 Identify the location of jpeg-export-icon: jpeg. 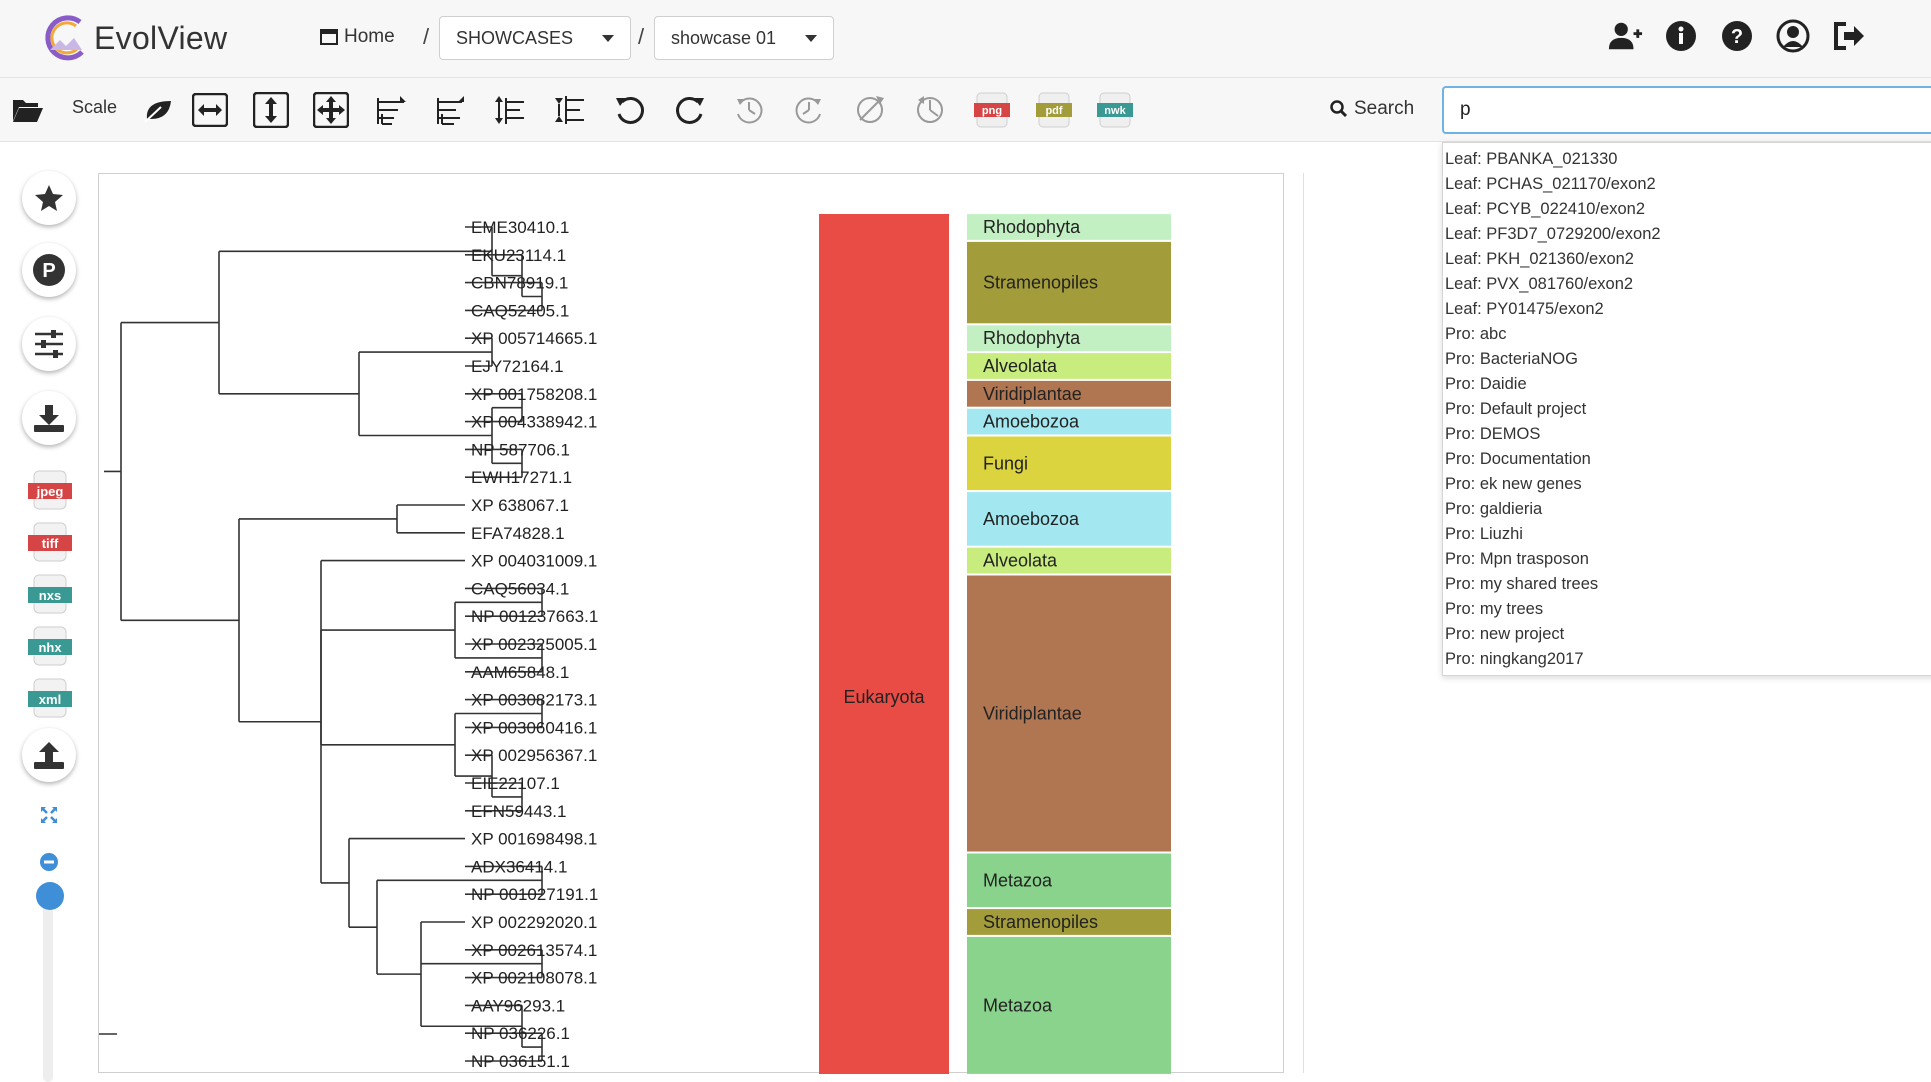
(50, 490).